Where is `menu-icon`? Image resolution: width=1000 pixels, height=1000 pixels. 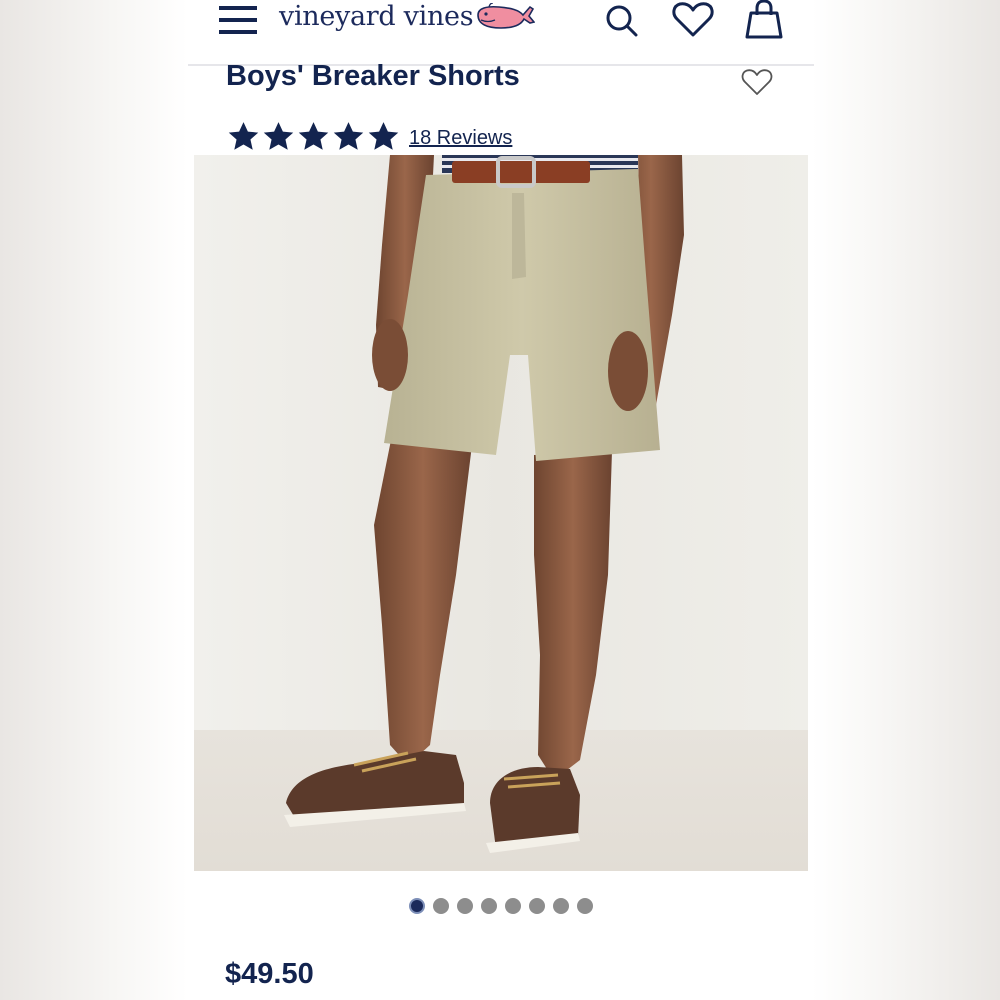 menu-icon is located at coordinates (239, 20).